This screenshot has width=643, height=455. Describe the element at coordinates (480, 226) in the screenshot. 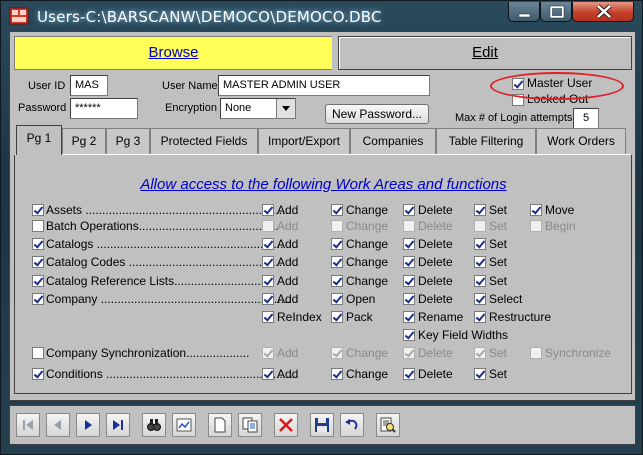

I see `batch-set-checkbox` at that location.